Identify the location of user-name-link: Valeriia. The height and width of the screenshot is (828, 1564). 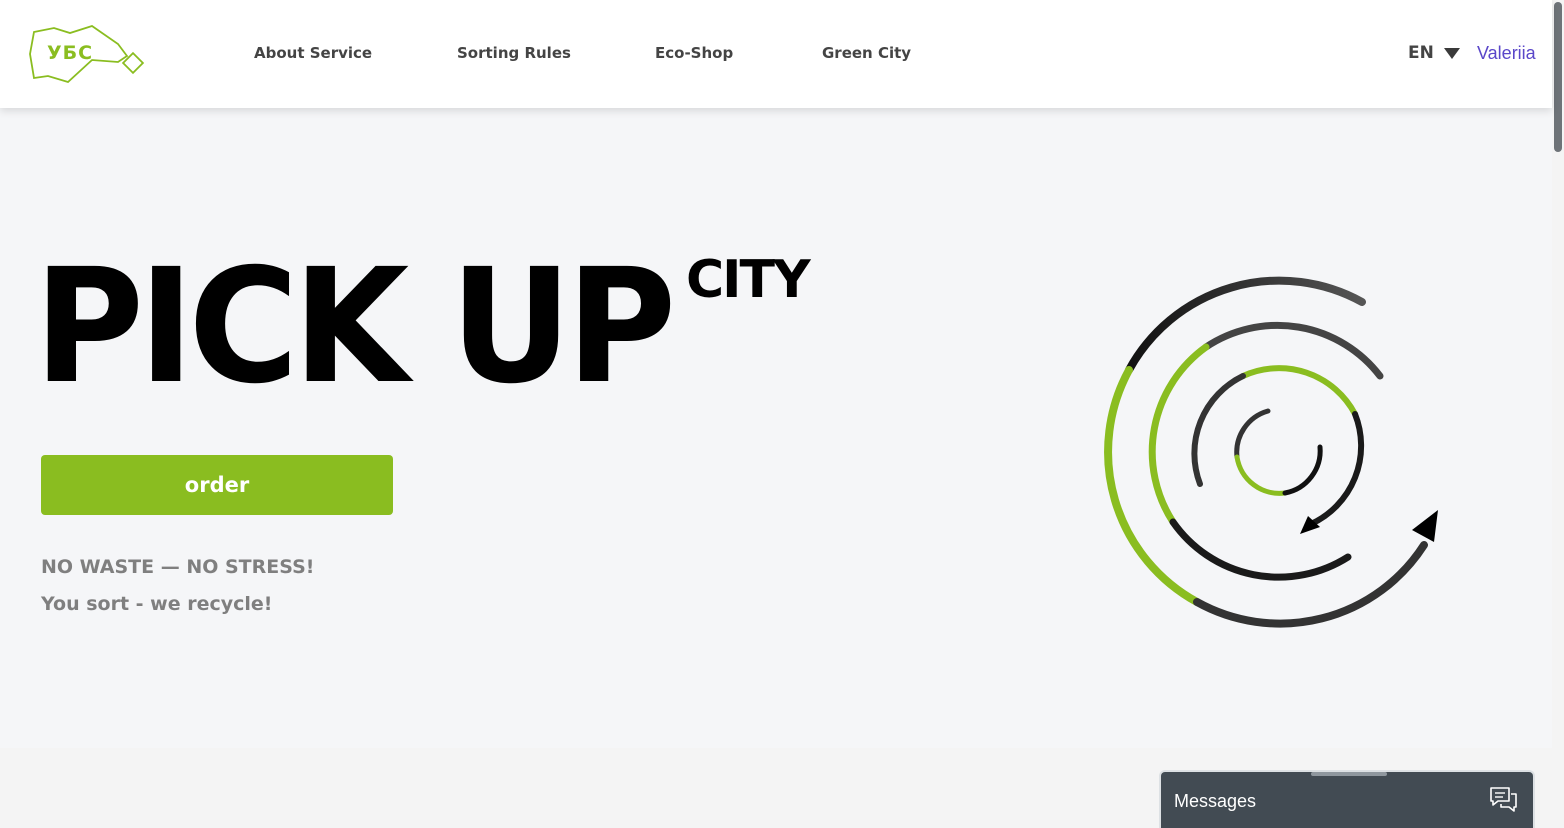
(1506, 53).